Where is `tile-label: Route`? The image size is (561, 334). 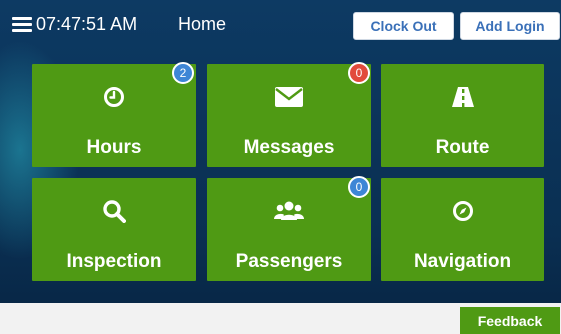 tile-label: Route is located at coordinates (462, 147).